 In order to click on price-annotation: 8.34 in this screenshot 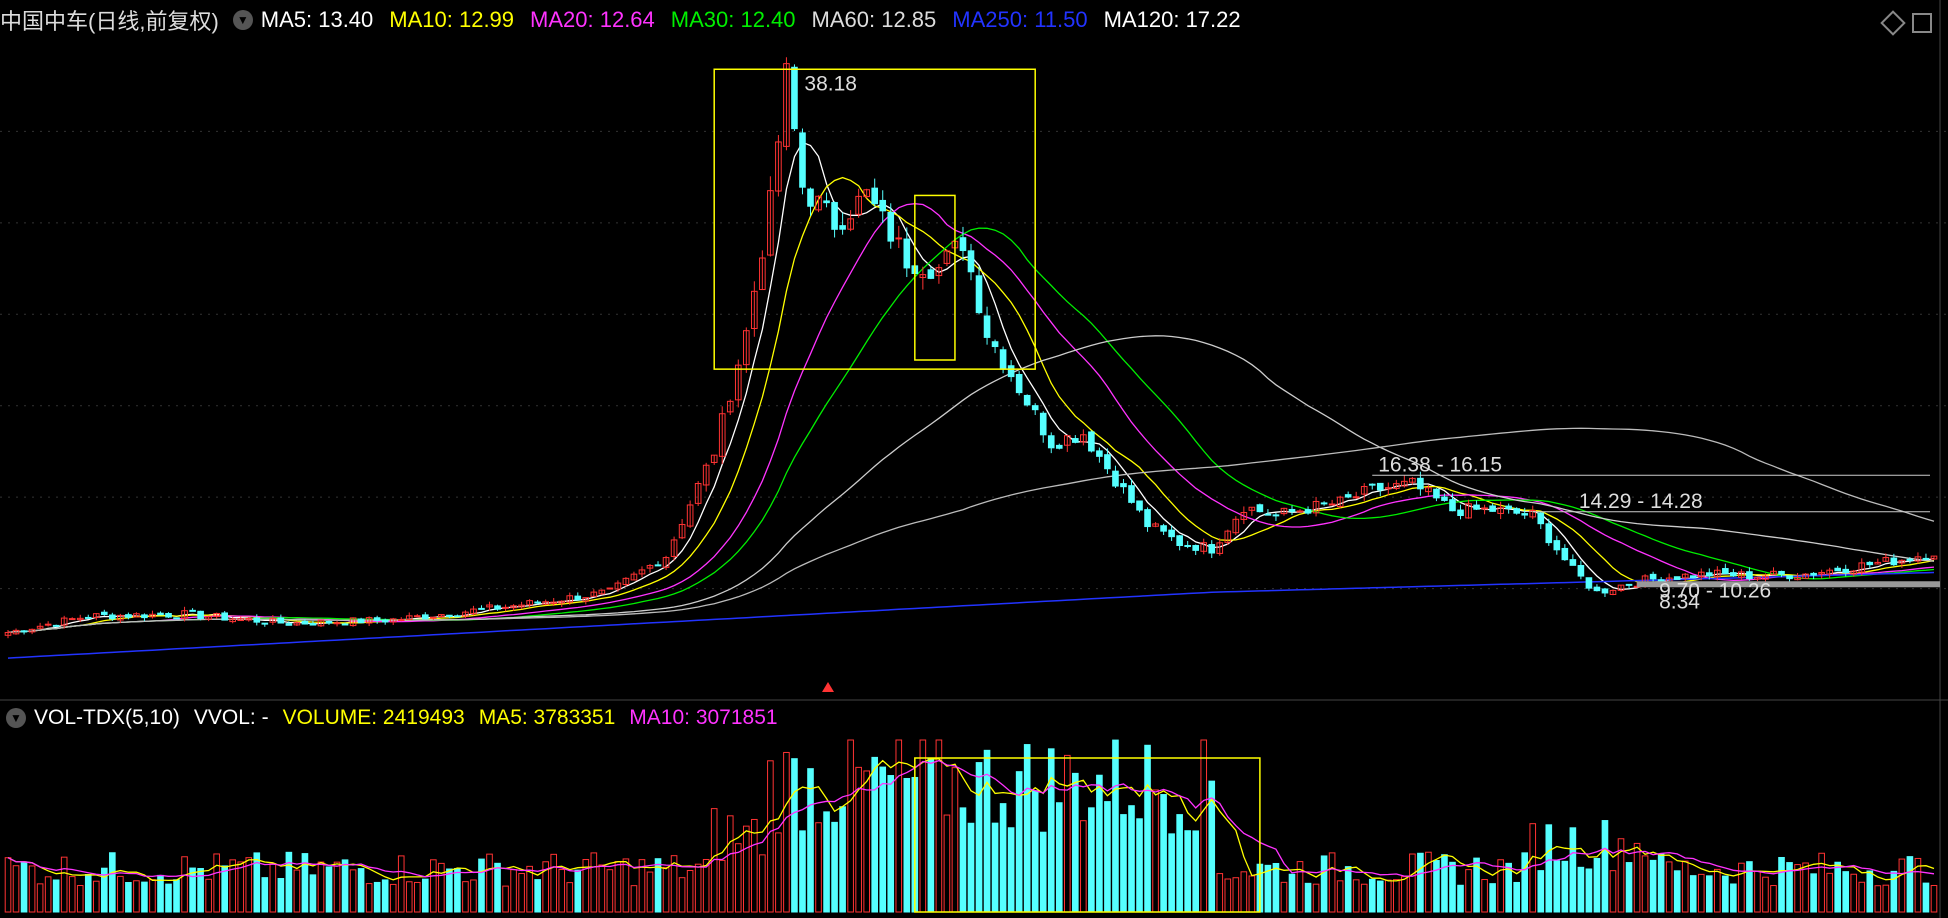, I will do `click(1679, 602)`.